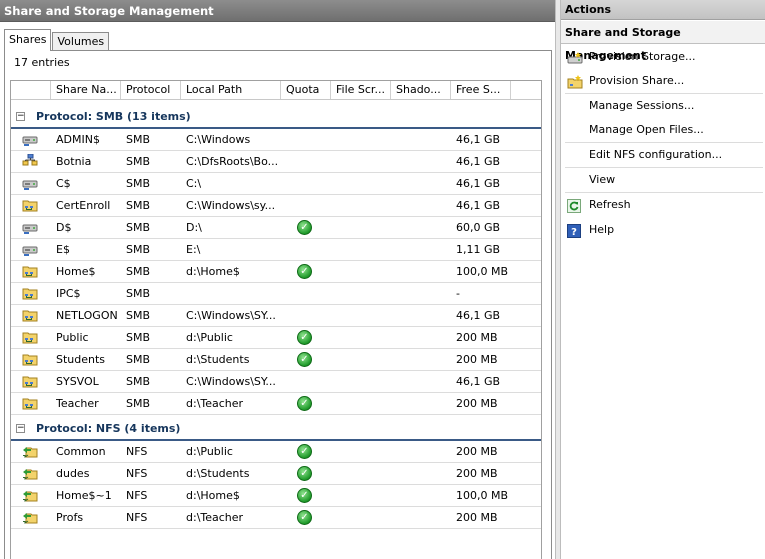  I want to click on pane-title: Share and Storage Management, so click(277, 11).